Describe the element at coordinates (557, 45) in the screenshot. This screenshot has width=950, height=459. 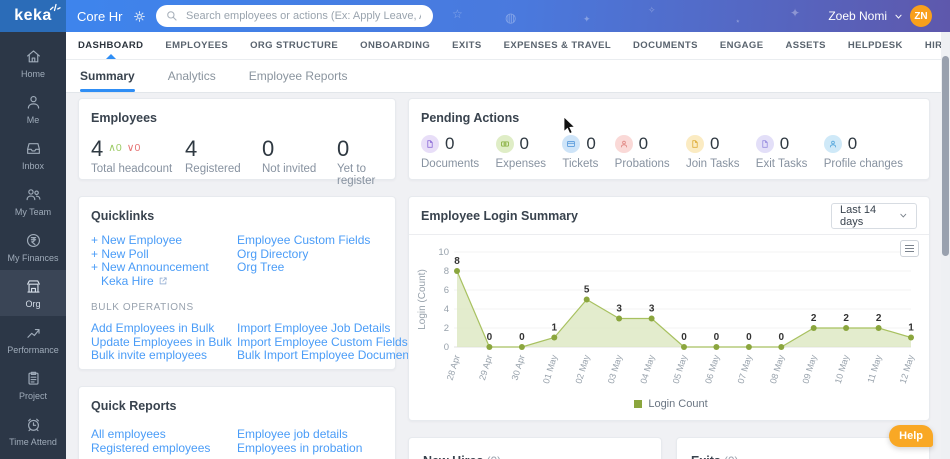
I see `tab-expenses-travel: EXPENSES & TRAVEL` at that location.